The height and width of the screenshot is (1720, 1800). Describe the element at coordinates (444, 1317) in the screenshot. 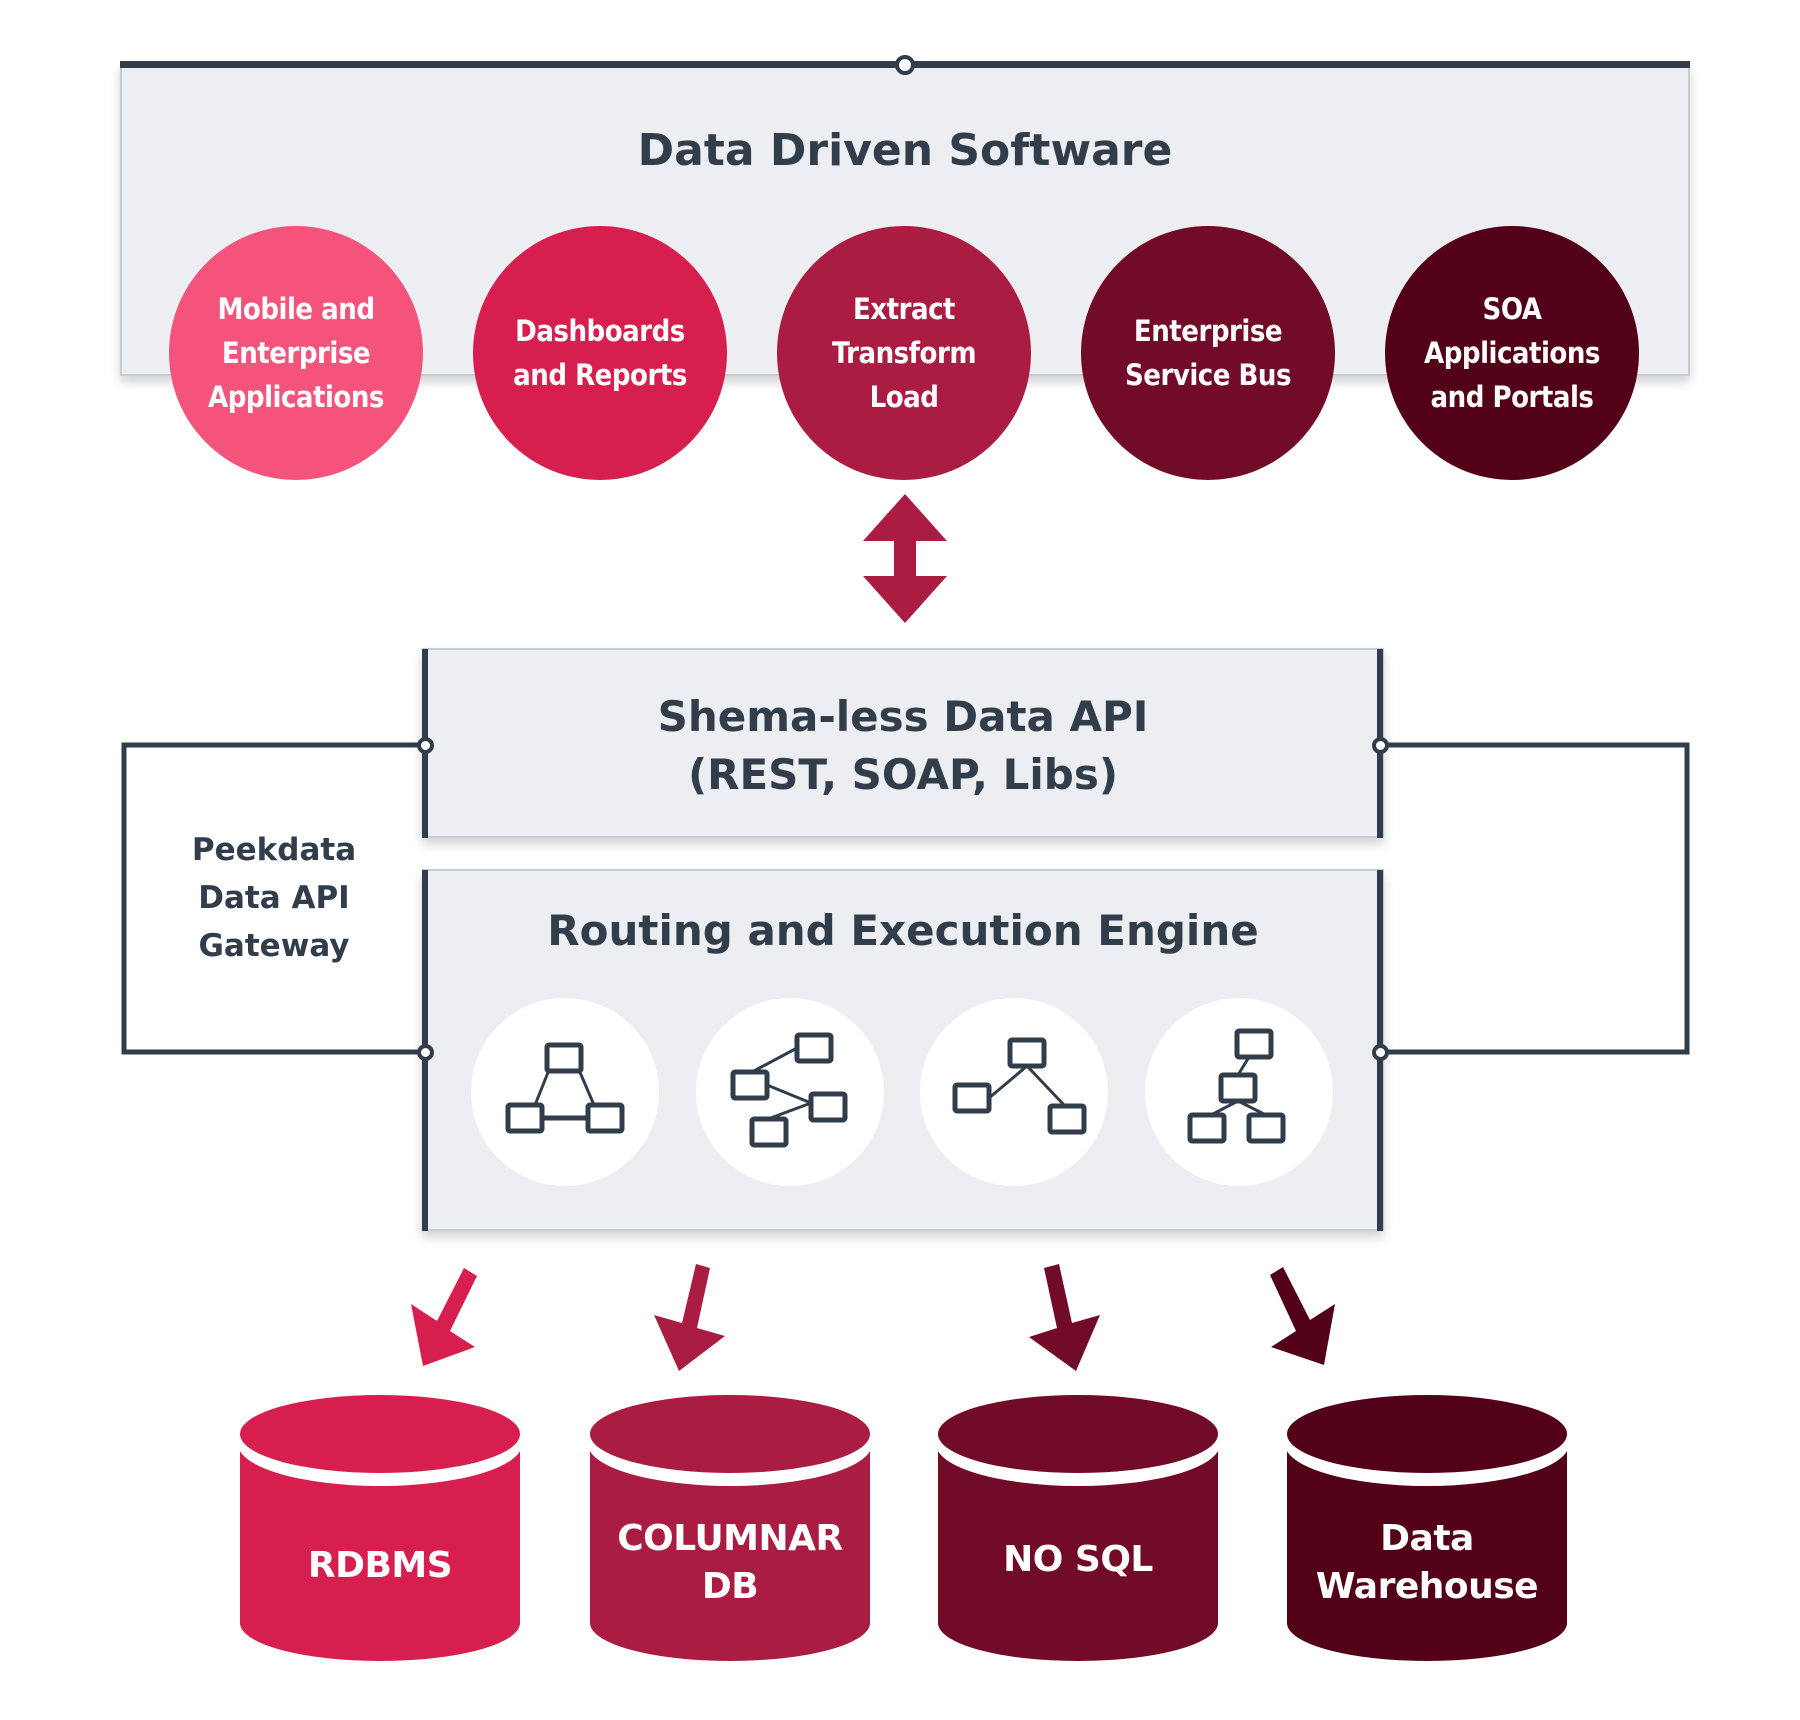

I see `arrow-to-rdbms` at that location.